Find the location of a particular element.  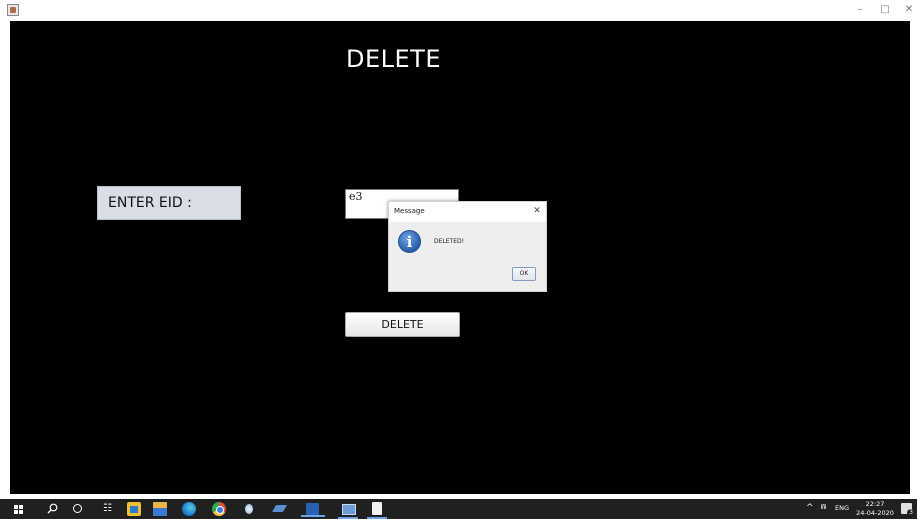

cortana-icon is located at coordinates (77, 508).